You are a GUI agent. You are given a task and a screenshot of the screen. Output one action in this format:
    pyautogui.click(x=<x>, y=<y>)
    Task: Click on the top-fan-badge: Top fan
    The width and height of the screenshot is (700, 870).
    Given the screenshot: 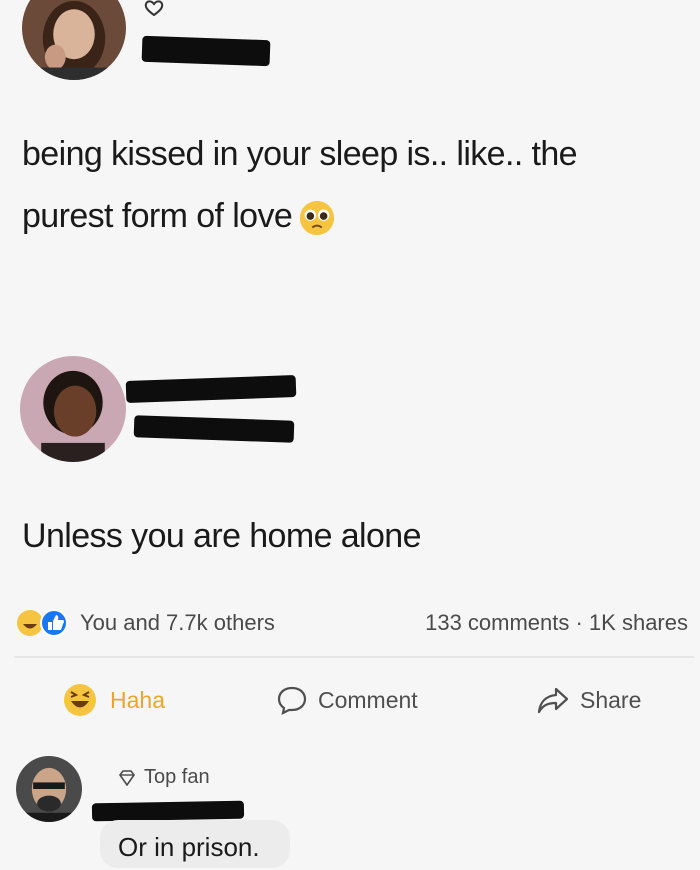 What is the action you would take?
    pyautogui.click(x=164, y=777)
    